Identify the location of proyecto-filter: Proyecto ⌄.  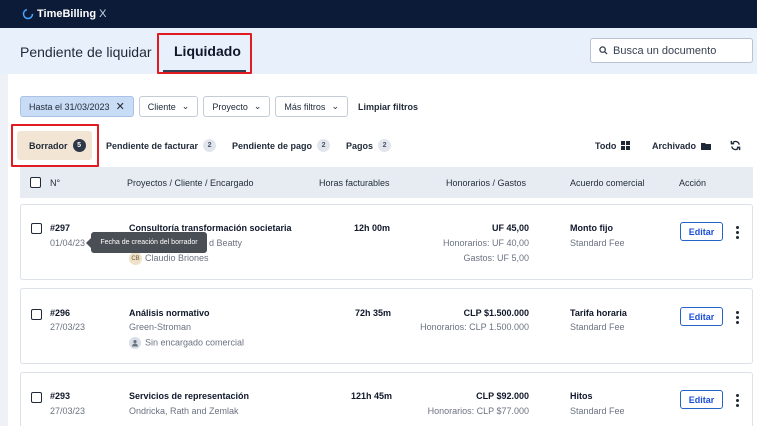
(237, 106).